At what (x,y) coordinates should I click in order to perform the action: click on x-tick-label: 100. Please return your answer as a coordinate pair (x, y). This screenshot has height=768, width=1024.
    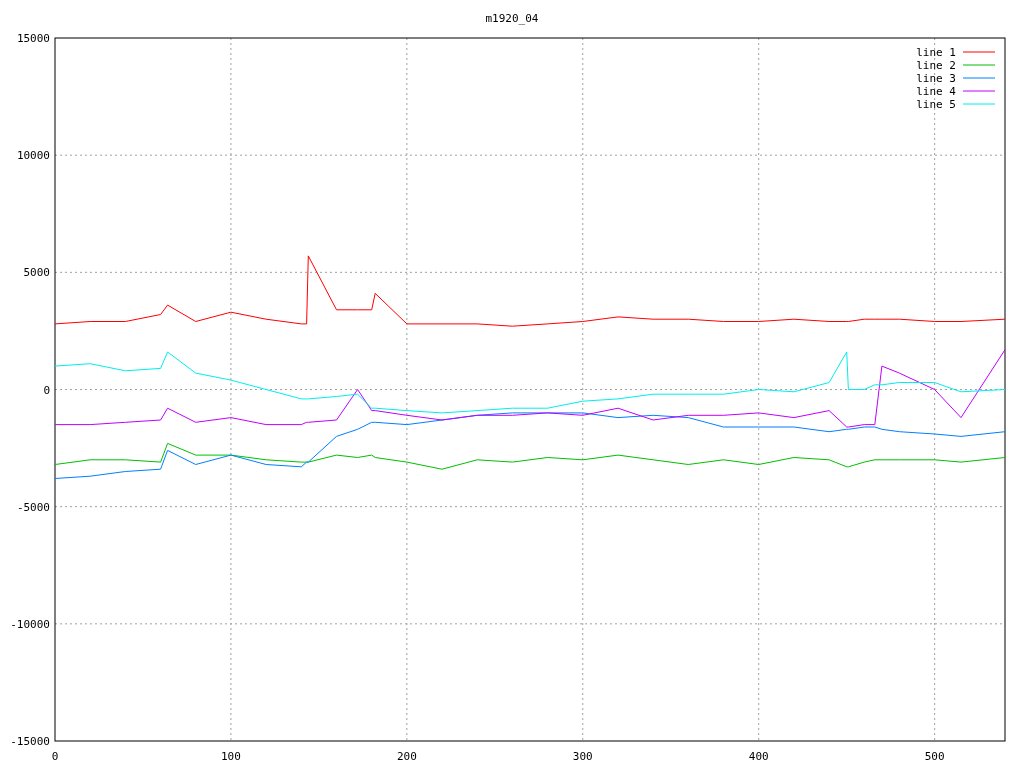
    Looking at the image, I should click on (231, 756).